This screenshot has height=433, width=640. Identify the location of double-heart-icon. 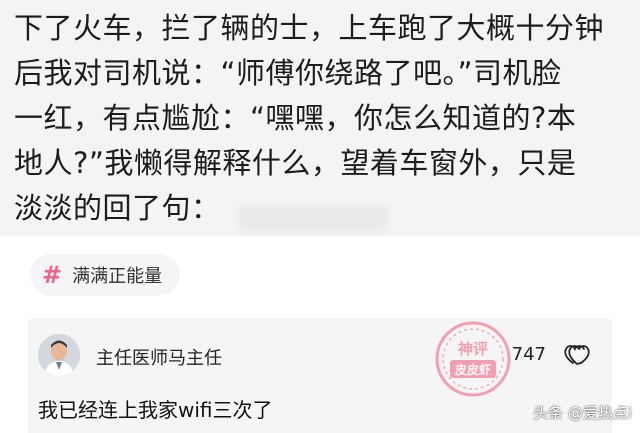
(577, 353).